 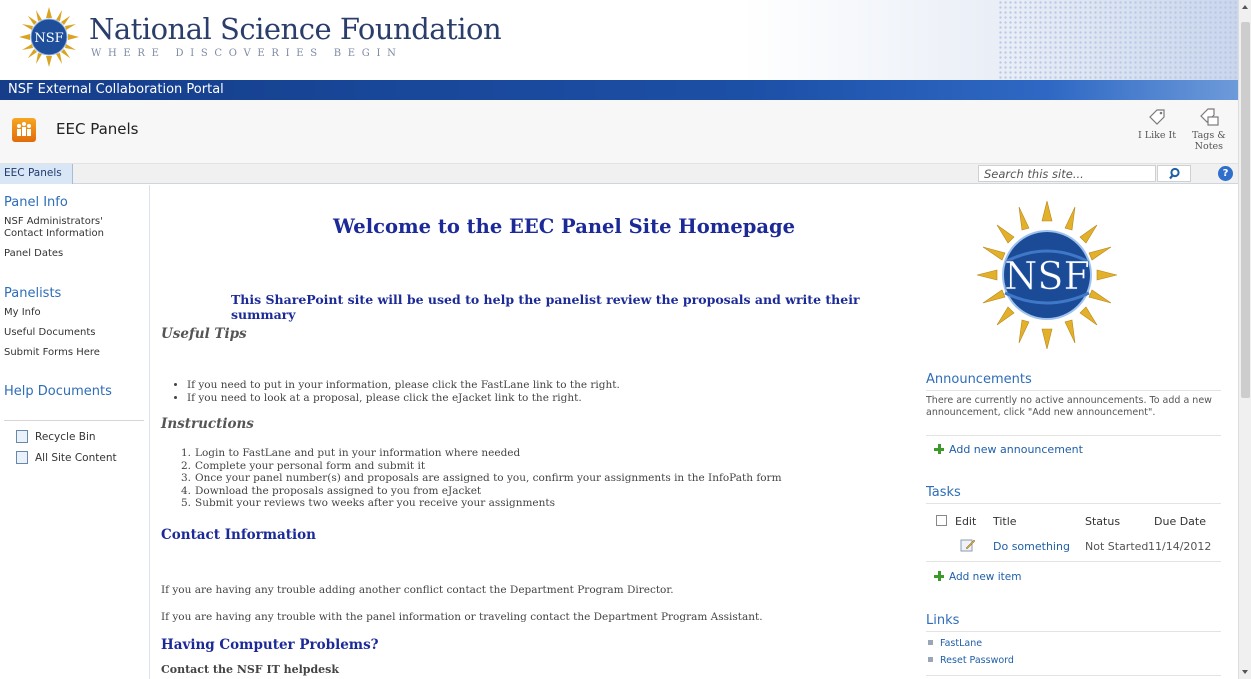 I want to click on links-divider, so click(x=1073, y=631).